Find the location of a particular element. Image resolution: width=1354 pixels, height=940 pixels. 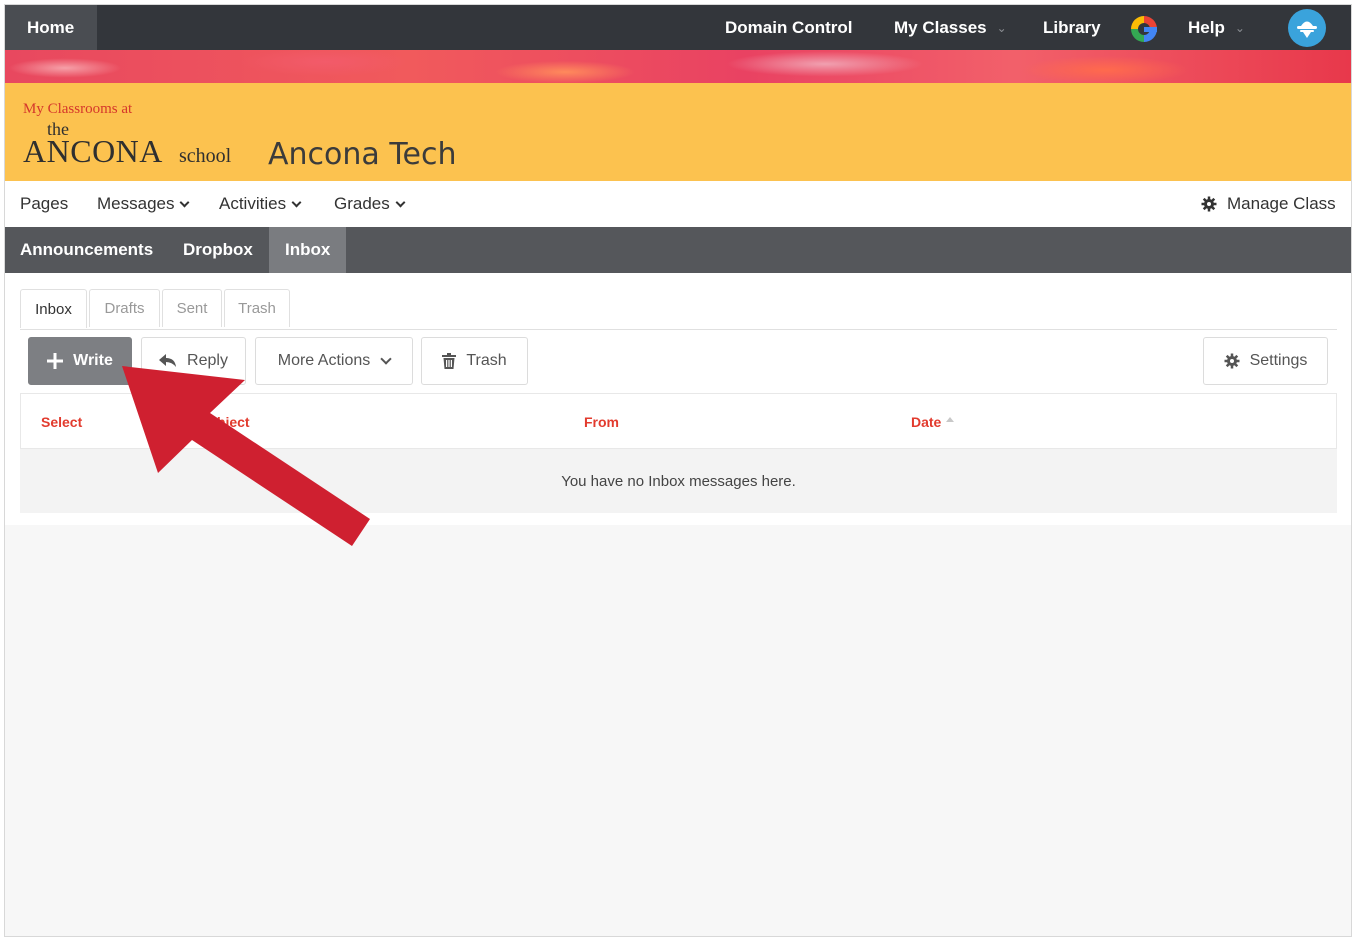

subnav-inbox: Inbox is located at coordinates (308, 250).